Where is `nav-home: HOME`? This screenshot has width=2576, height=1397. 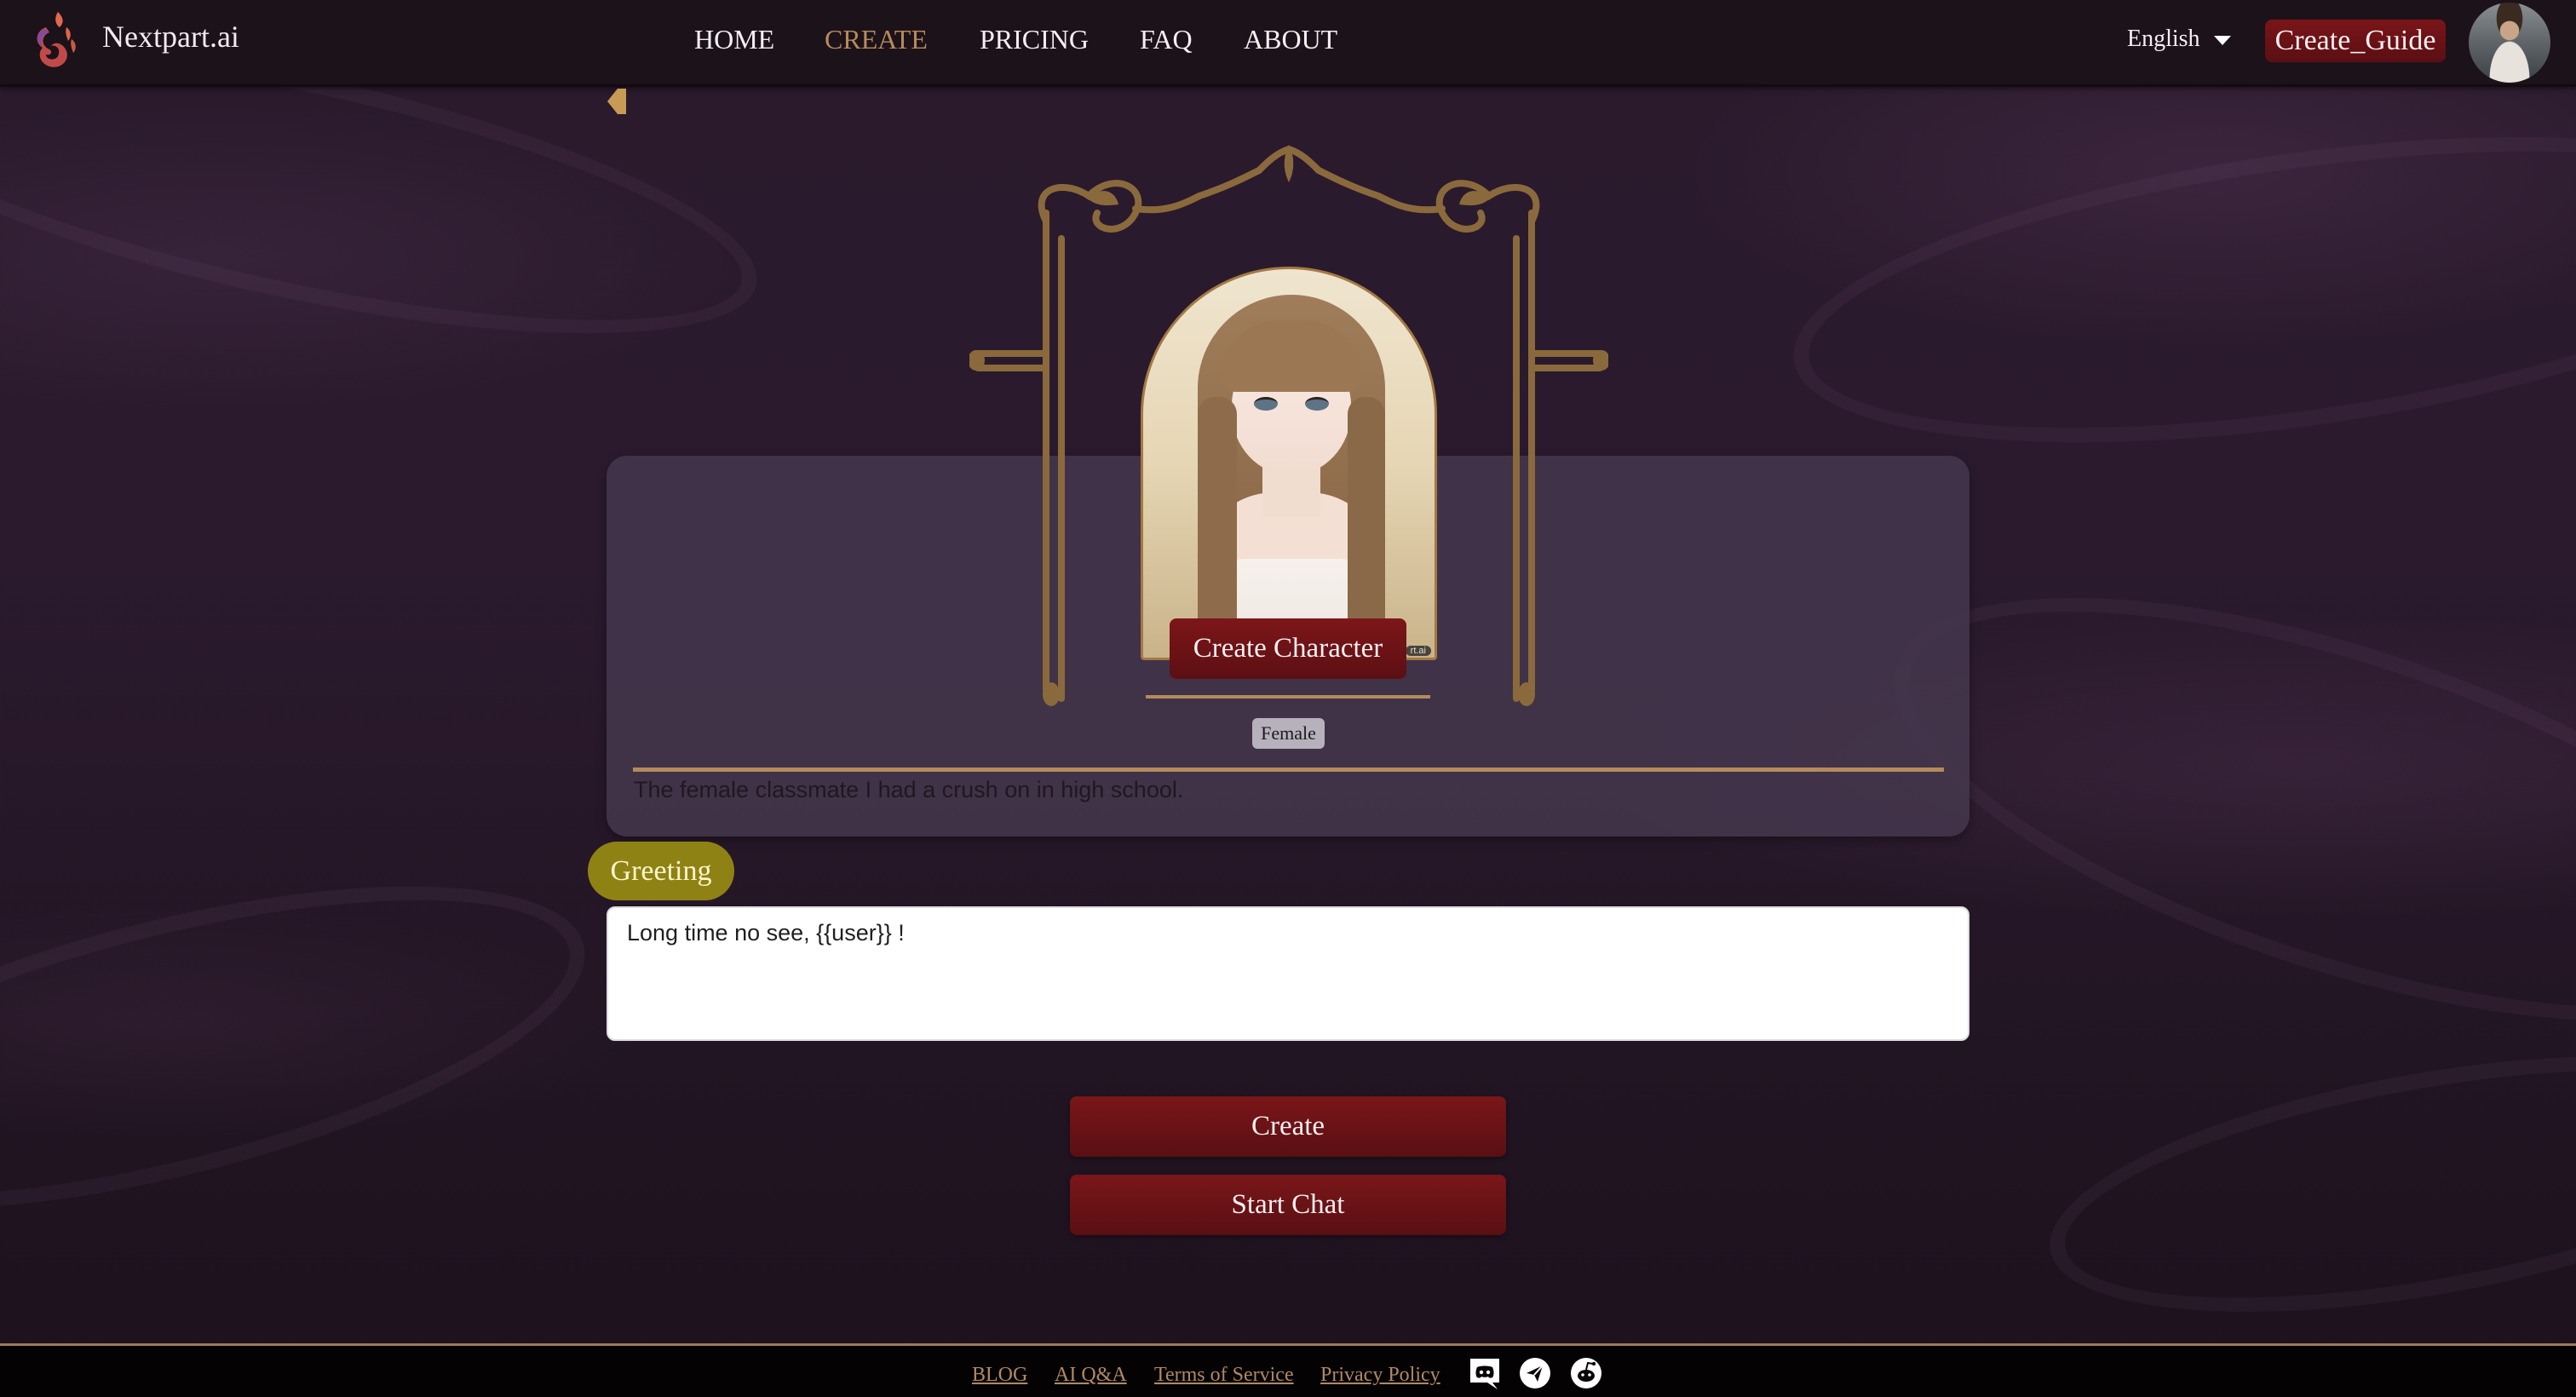
nav-home: HOME is located at coordinates (734, 39).